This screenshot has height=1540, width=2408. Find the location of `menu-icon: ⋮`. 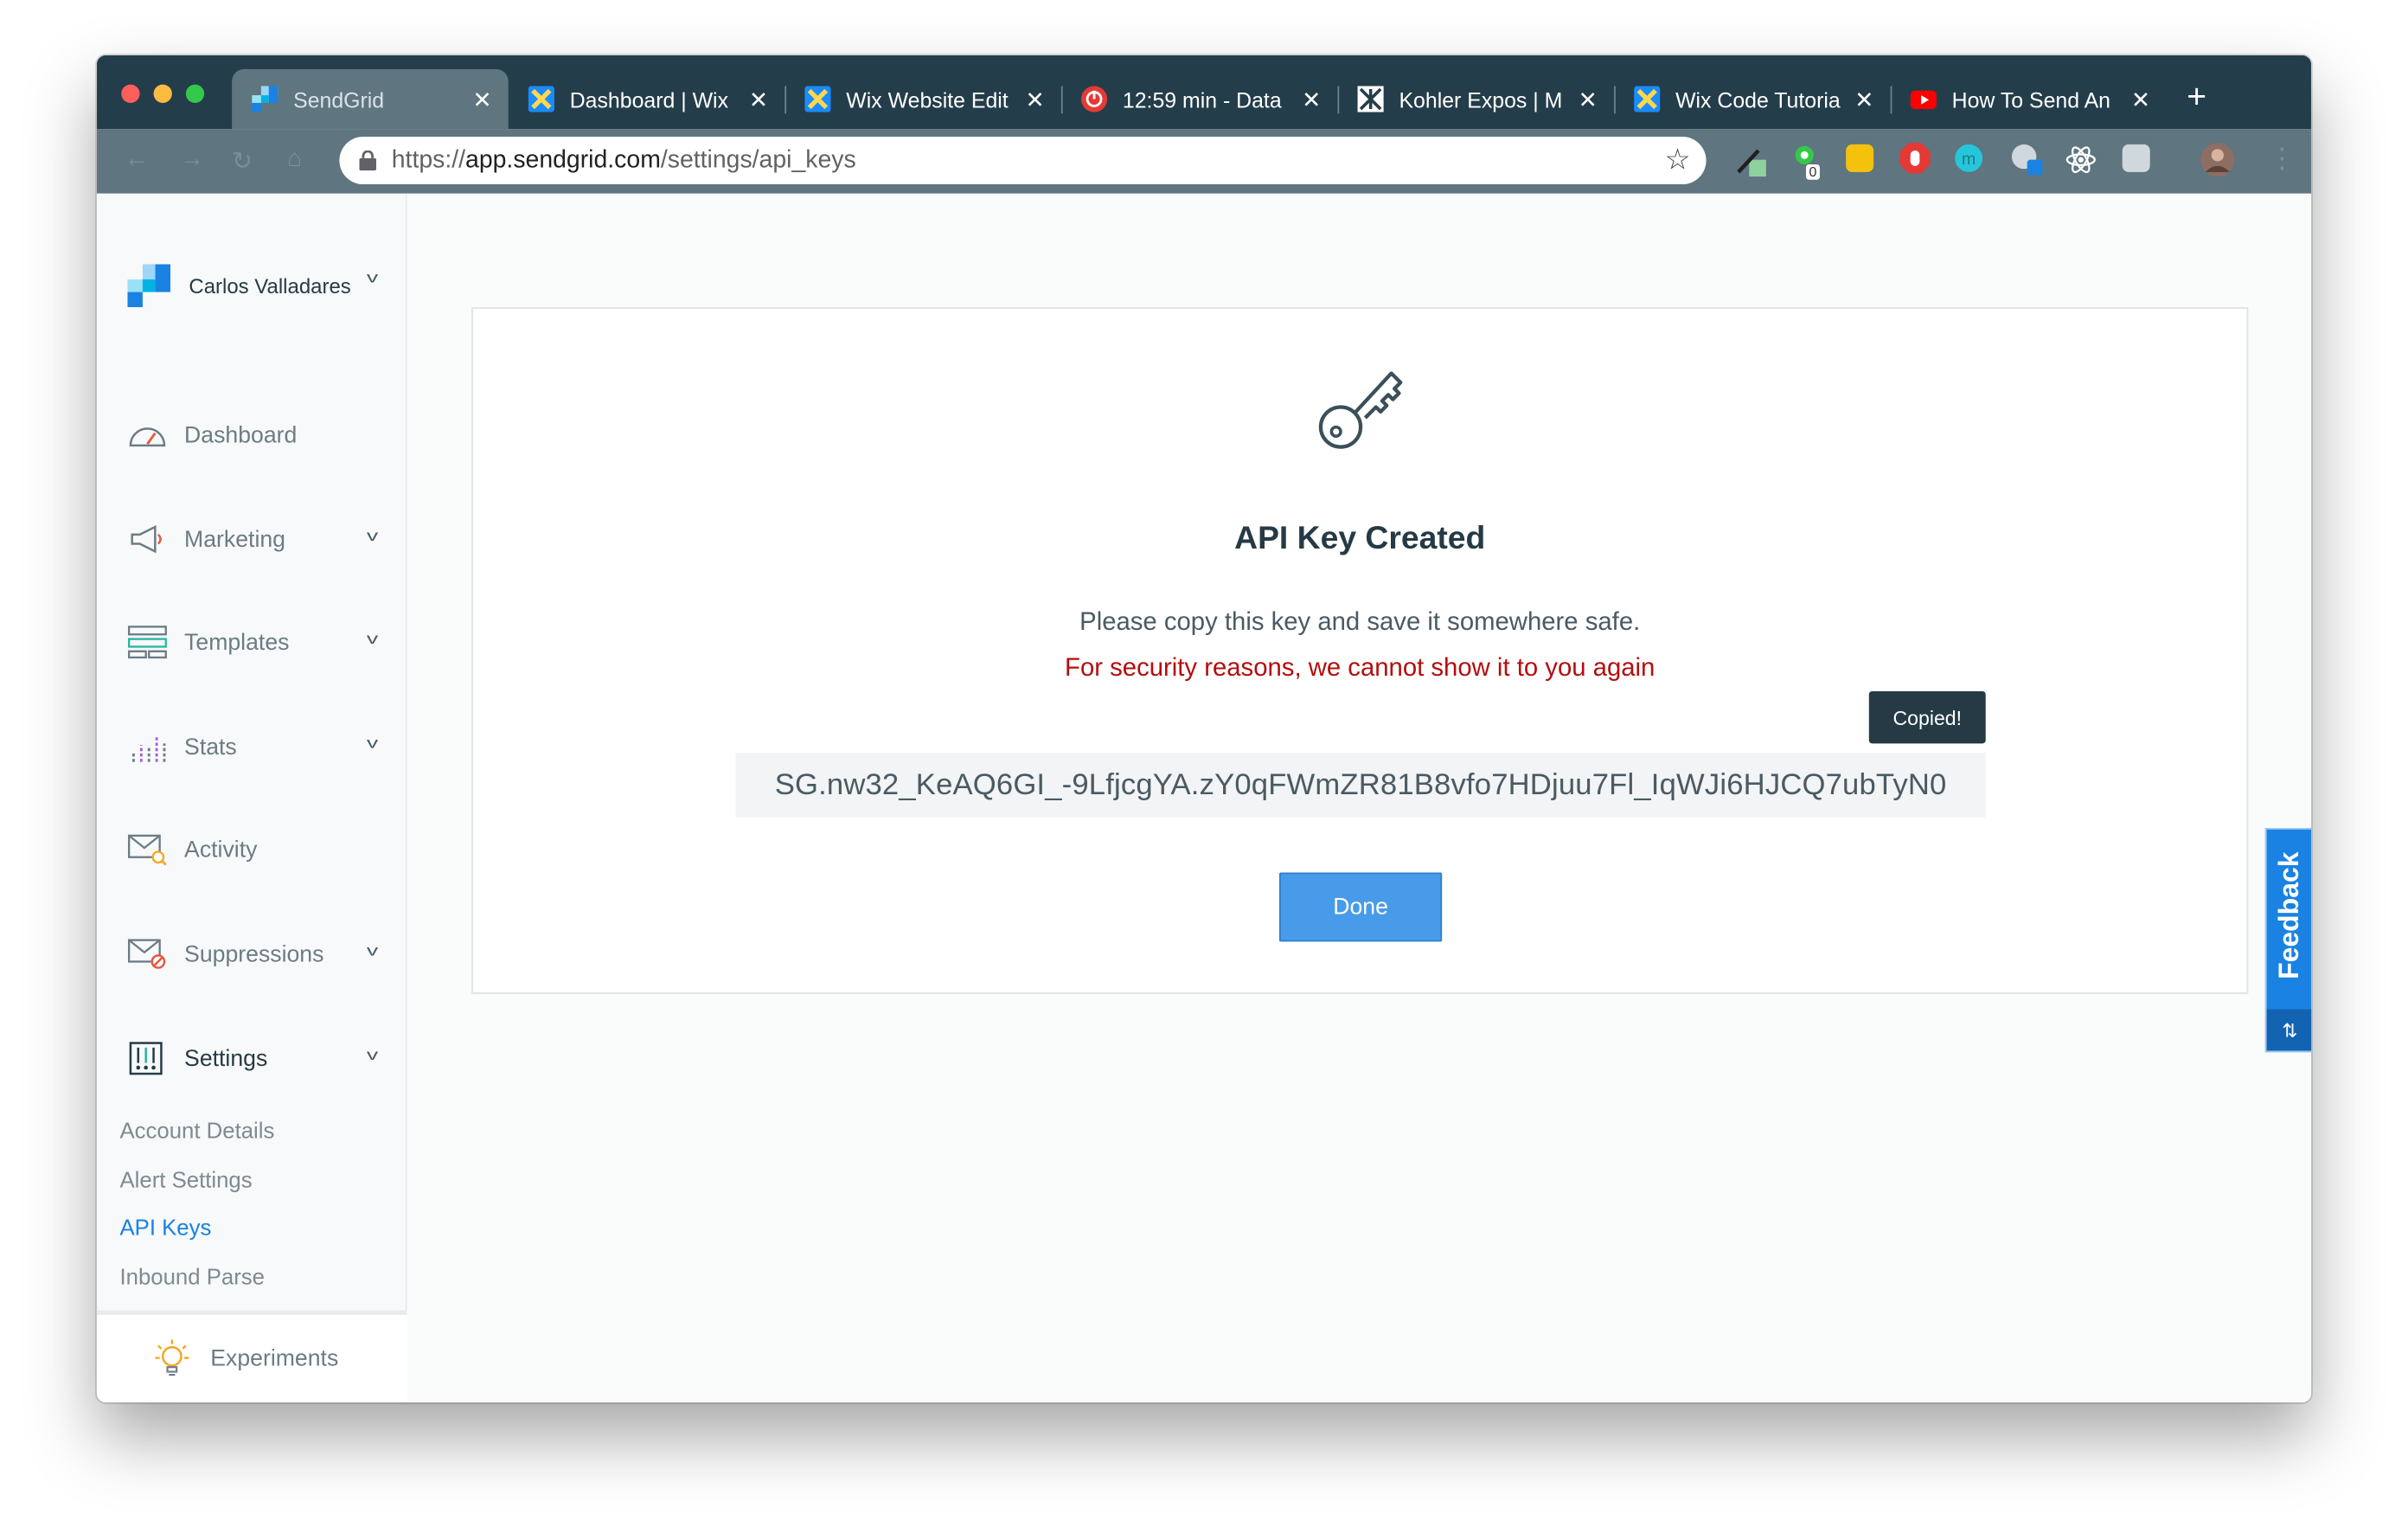

menu-icon: ⋮ is located at coordinates (2282, 159).